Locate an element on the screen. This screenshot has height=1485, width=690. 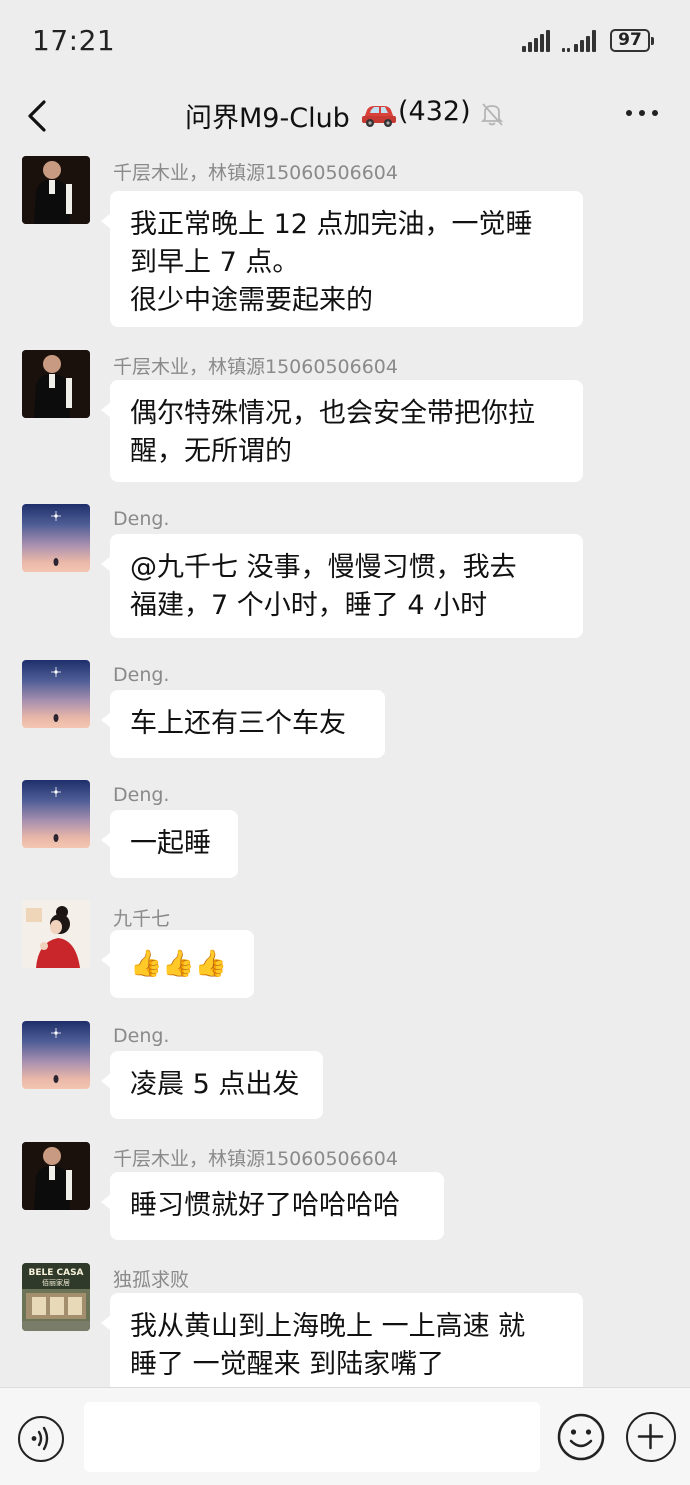
message-bubble: 凌晨 5 点出发 is located at coordinates (212, 1085).